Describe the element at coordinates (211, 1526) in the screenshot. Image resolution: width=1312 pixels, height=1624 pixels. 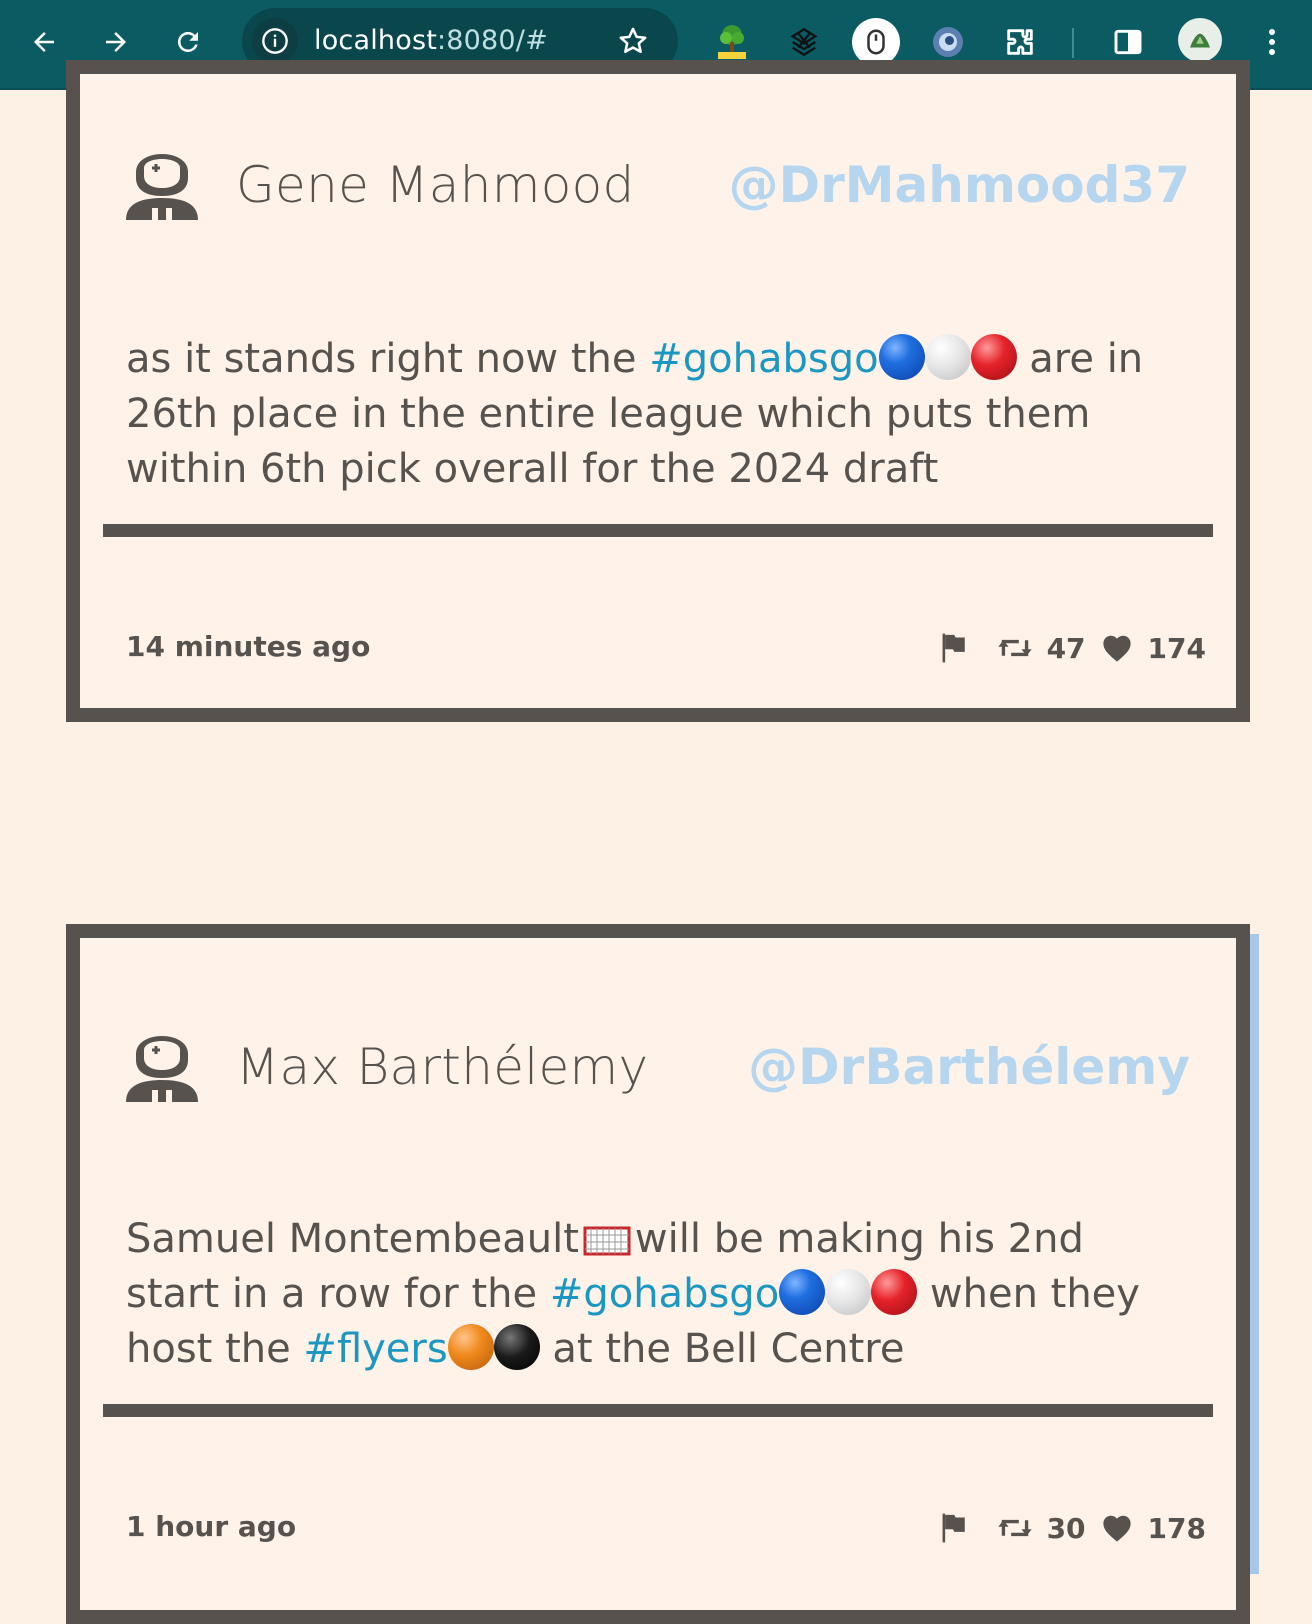
I see `post-timestamp: 1 hour ago` at that location.